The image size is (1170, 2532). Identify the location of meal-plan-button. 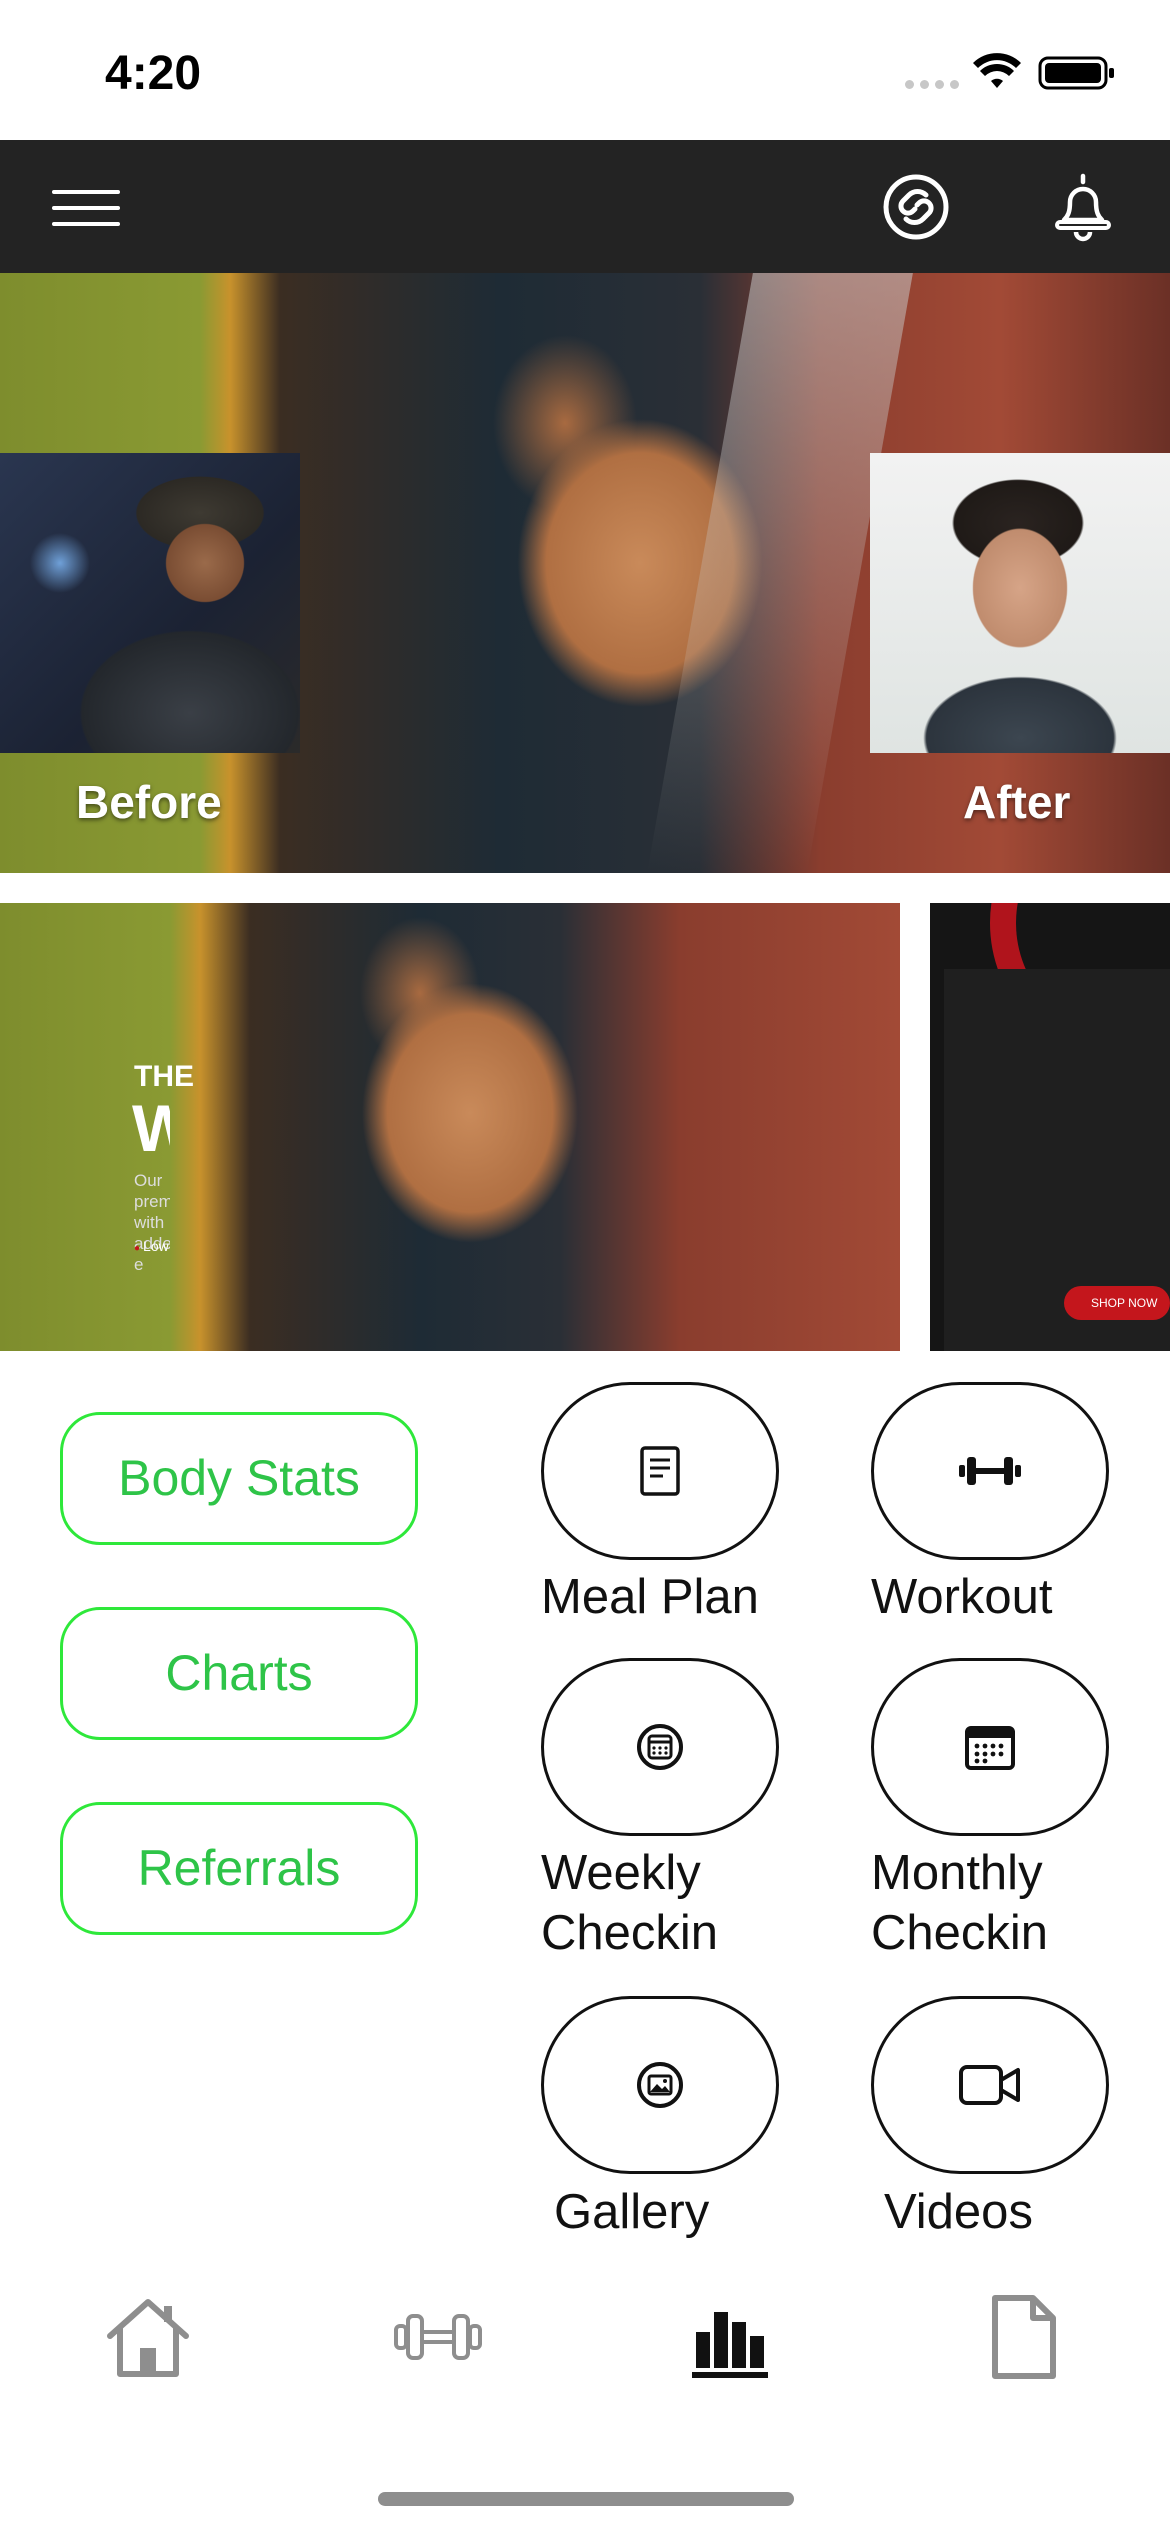
(660, 1471).